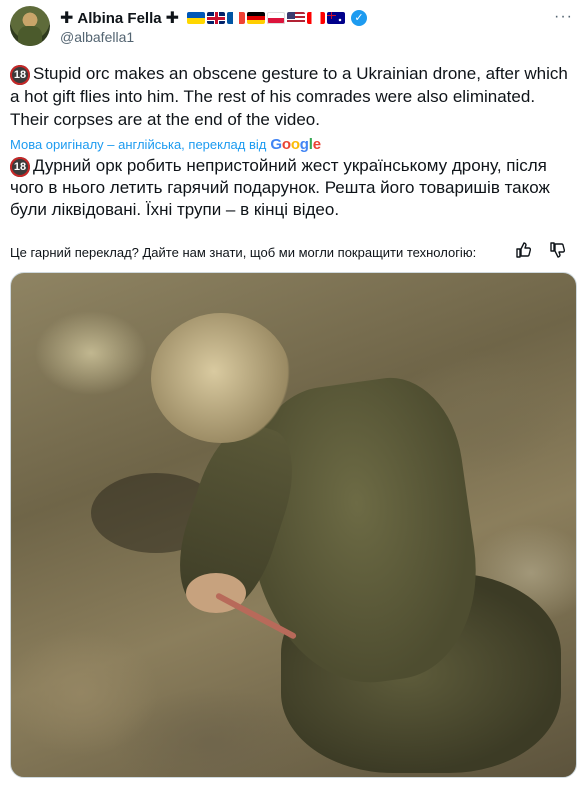 This screenshot has height=788, width=587. I want to click on poland-flag-icon, so click(276, 18).